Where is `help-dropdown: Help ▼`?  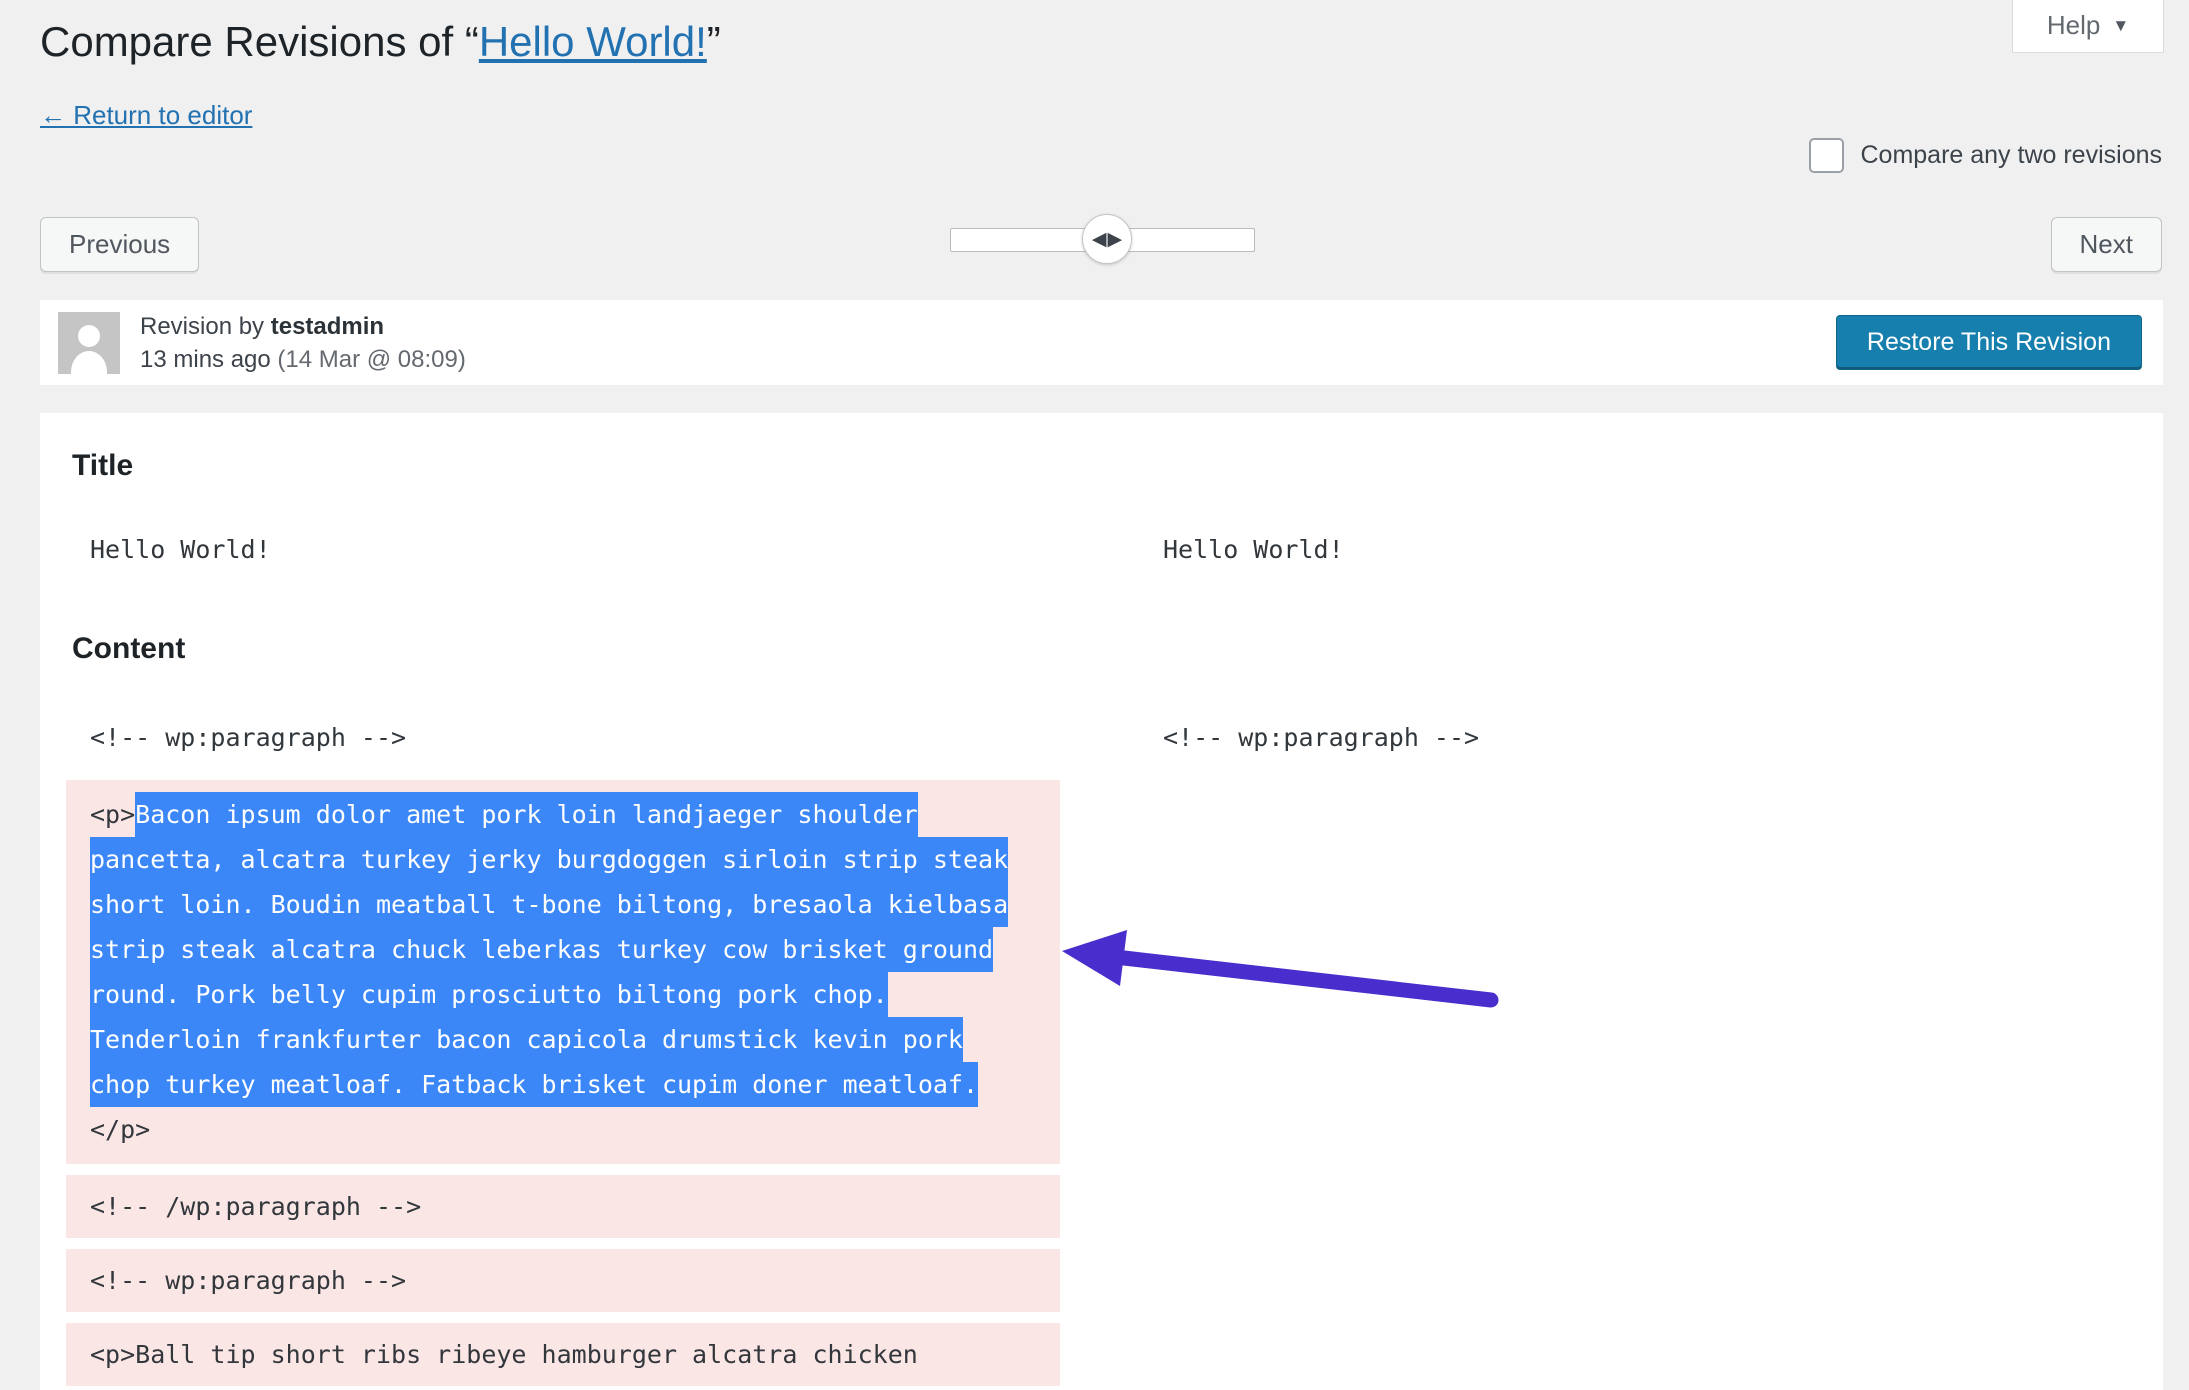 help-dropdown: Help ▼ is located at coordinates (2088, 26).